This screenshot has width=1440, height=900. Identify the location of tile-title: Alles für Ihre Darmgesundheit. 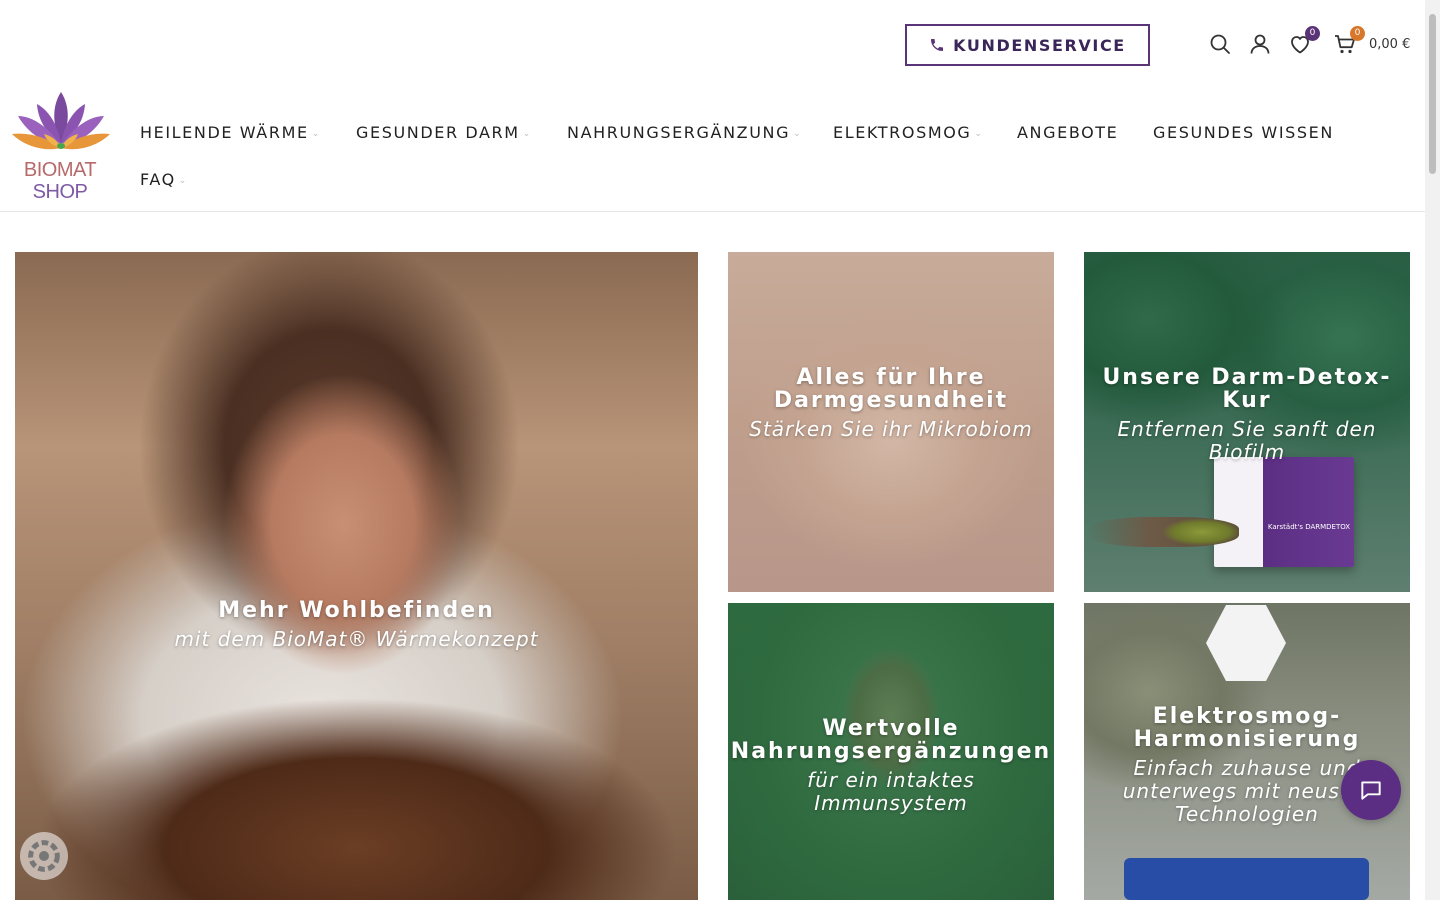
(891, 389).